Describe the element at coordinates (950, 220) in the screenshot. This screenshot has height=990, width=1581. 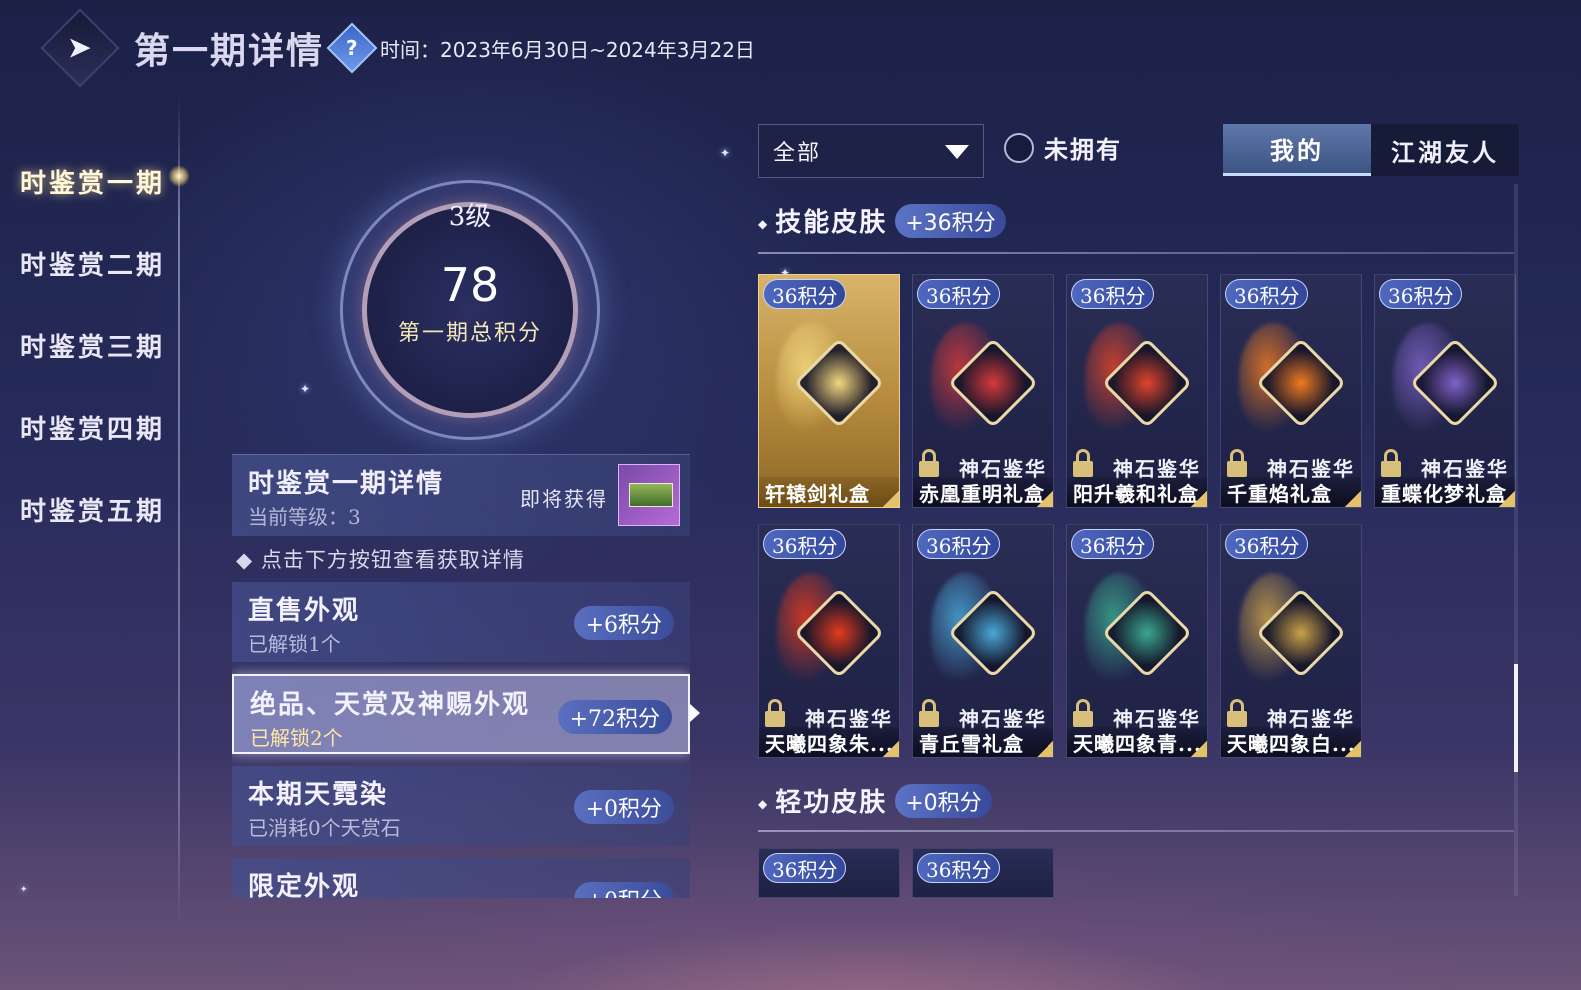
I see `section-points-badge: +36积分` at that location.